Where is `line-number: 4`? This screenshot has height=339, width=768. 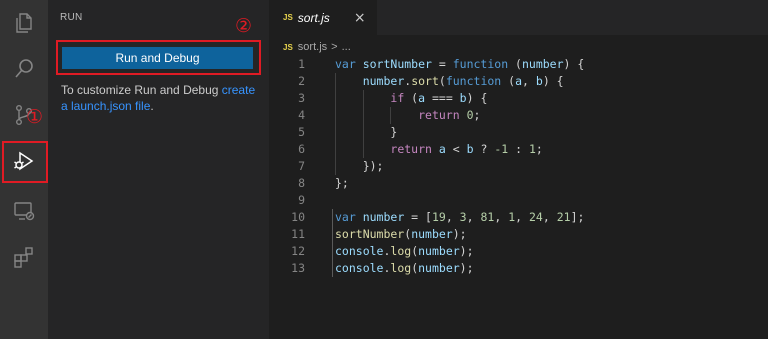
line-number: 4 is located at coordinates (301, 115).